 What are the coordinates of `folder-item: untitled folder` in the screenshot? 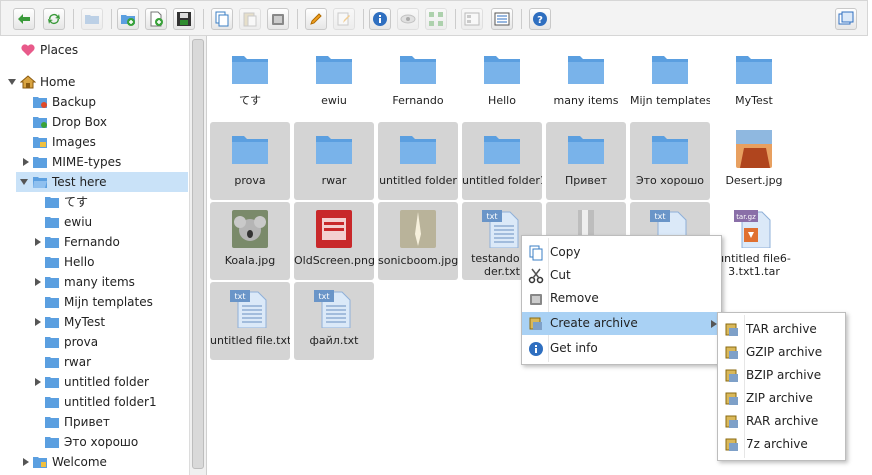 It's located at (418, 161).